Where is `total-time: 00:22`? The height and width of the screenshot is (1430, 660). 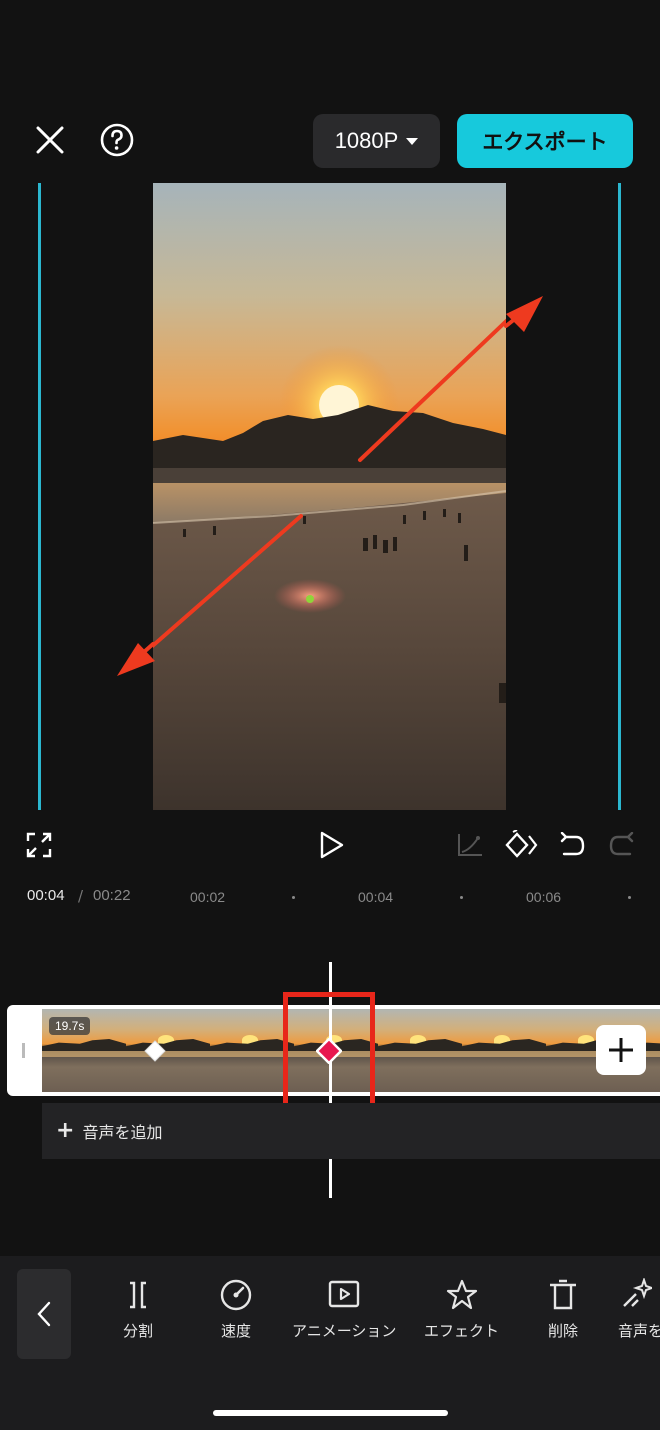
total-time: 00:22 is located at coordinates (112, 895).